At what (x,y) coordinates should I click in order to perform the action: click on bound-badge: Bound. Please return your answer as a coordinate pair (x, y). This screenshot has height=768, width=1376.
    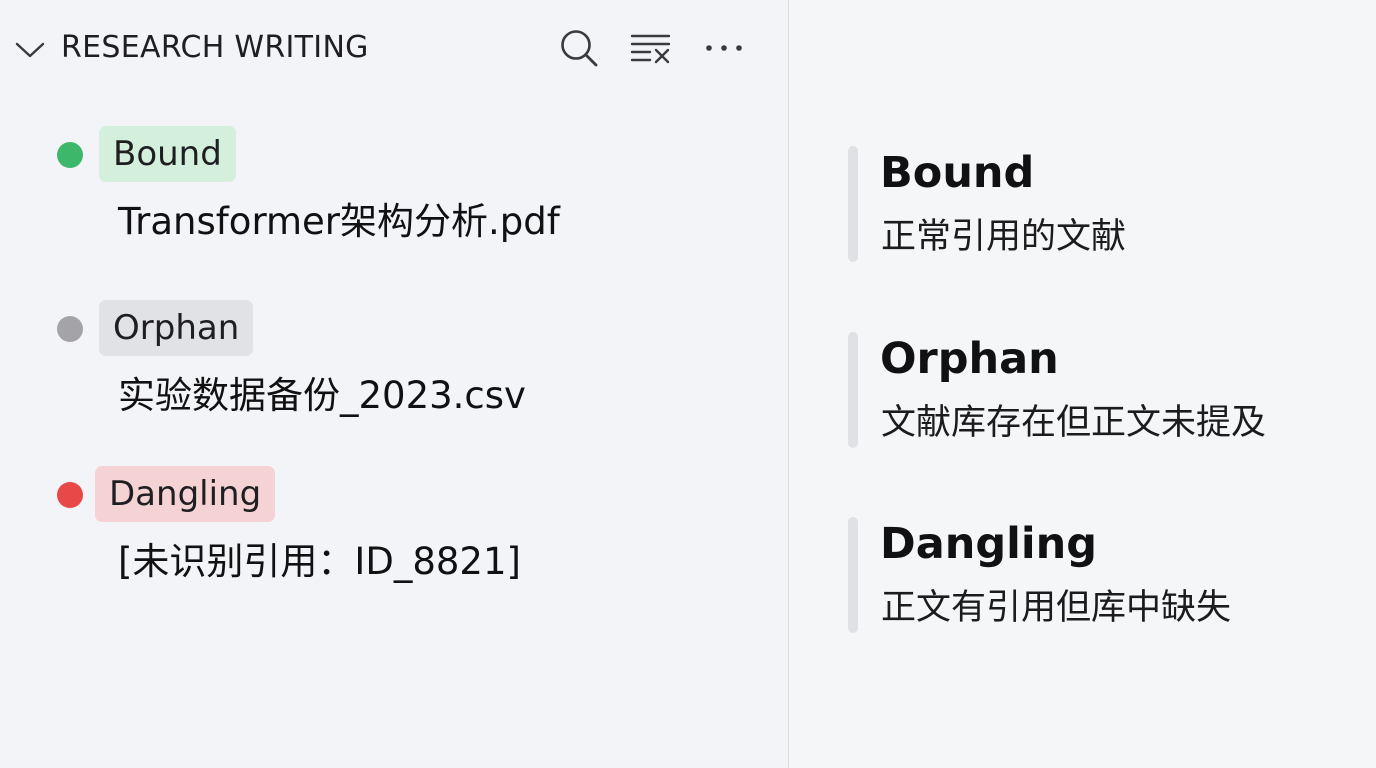
    Looking at the image, I should click on (167, 154).